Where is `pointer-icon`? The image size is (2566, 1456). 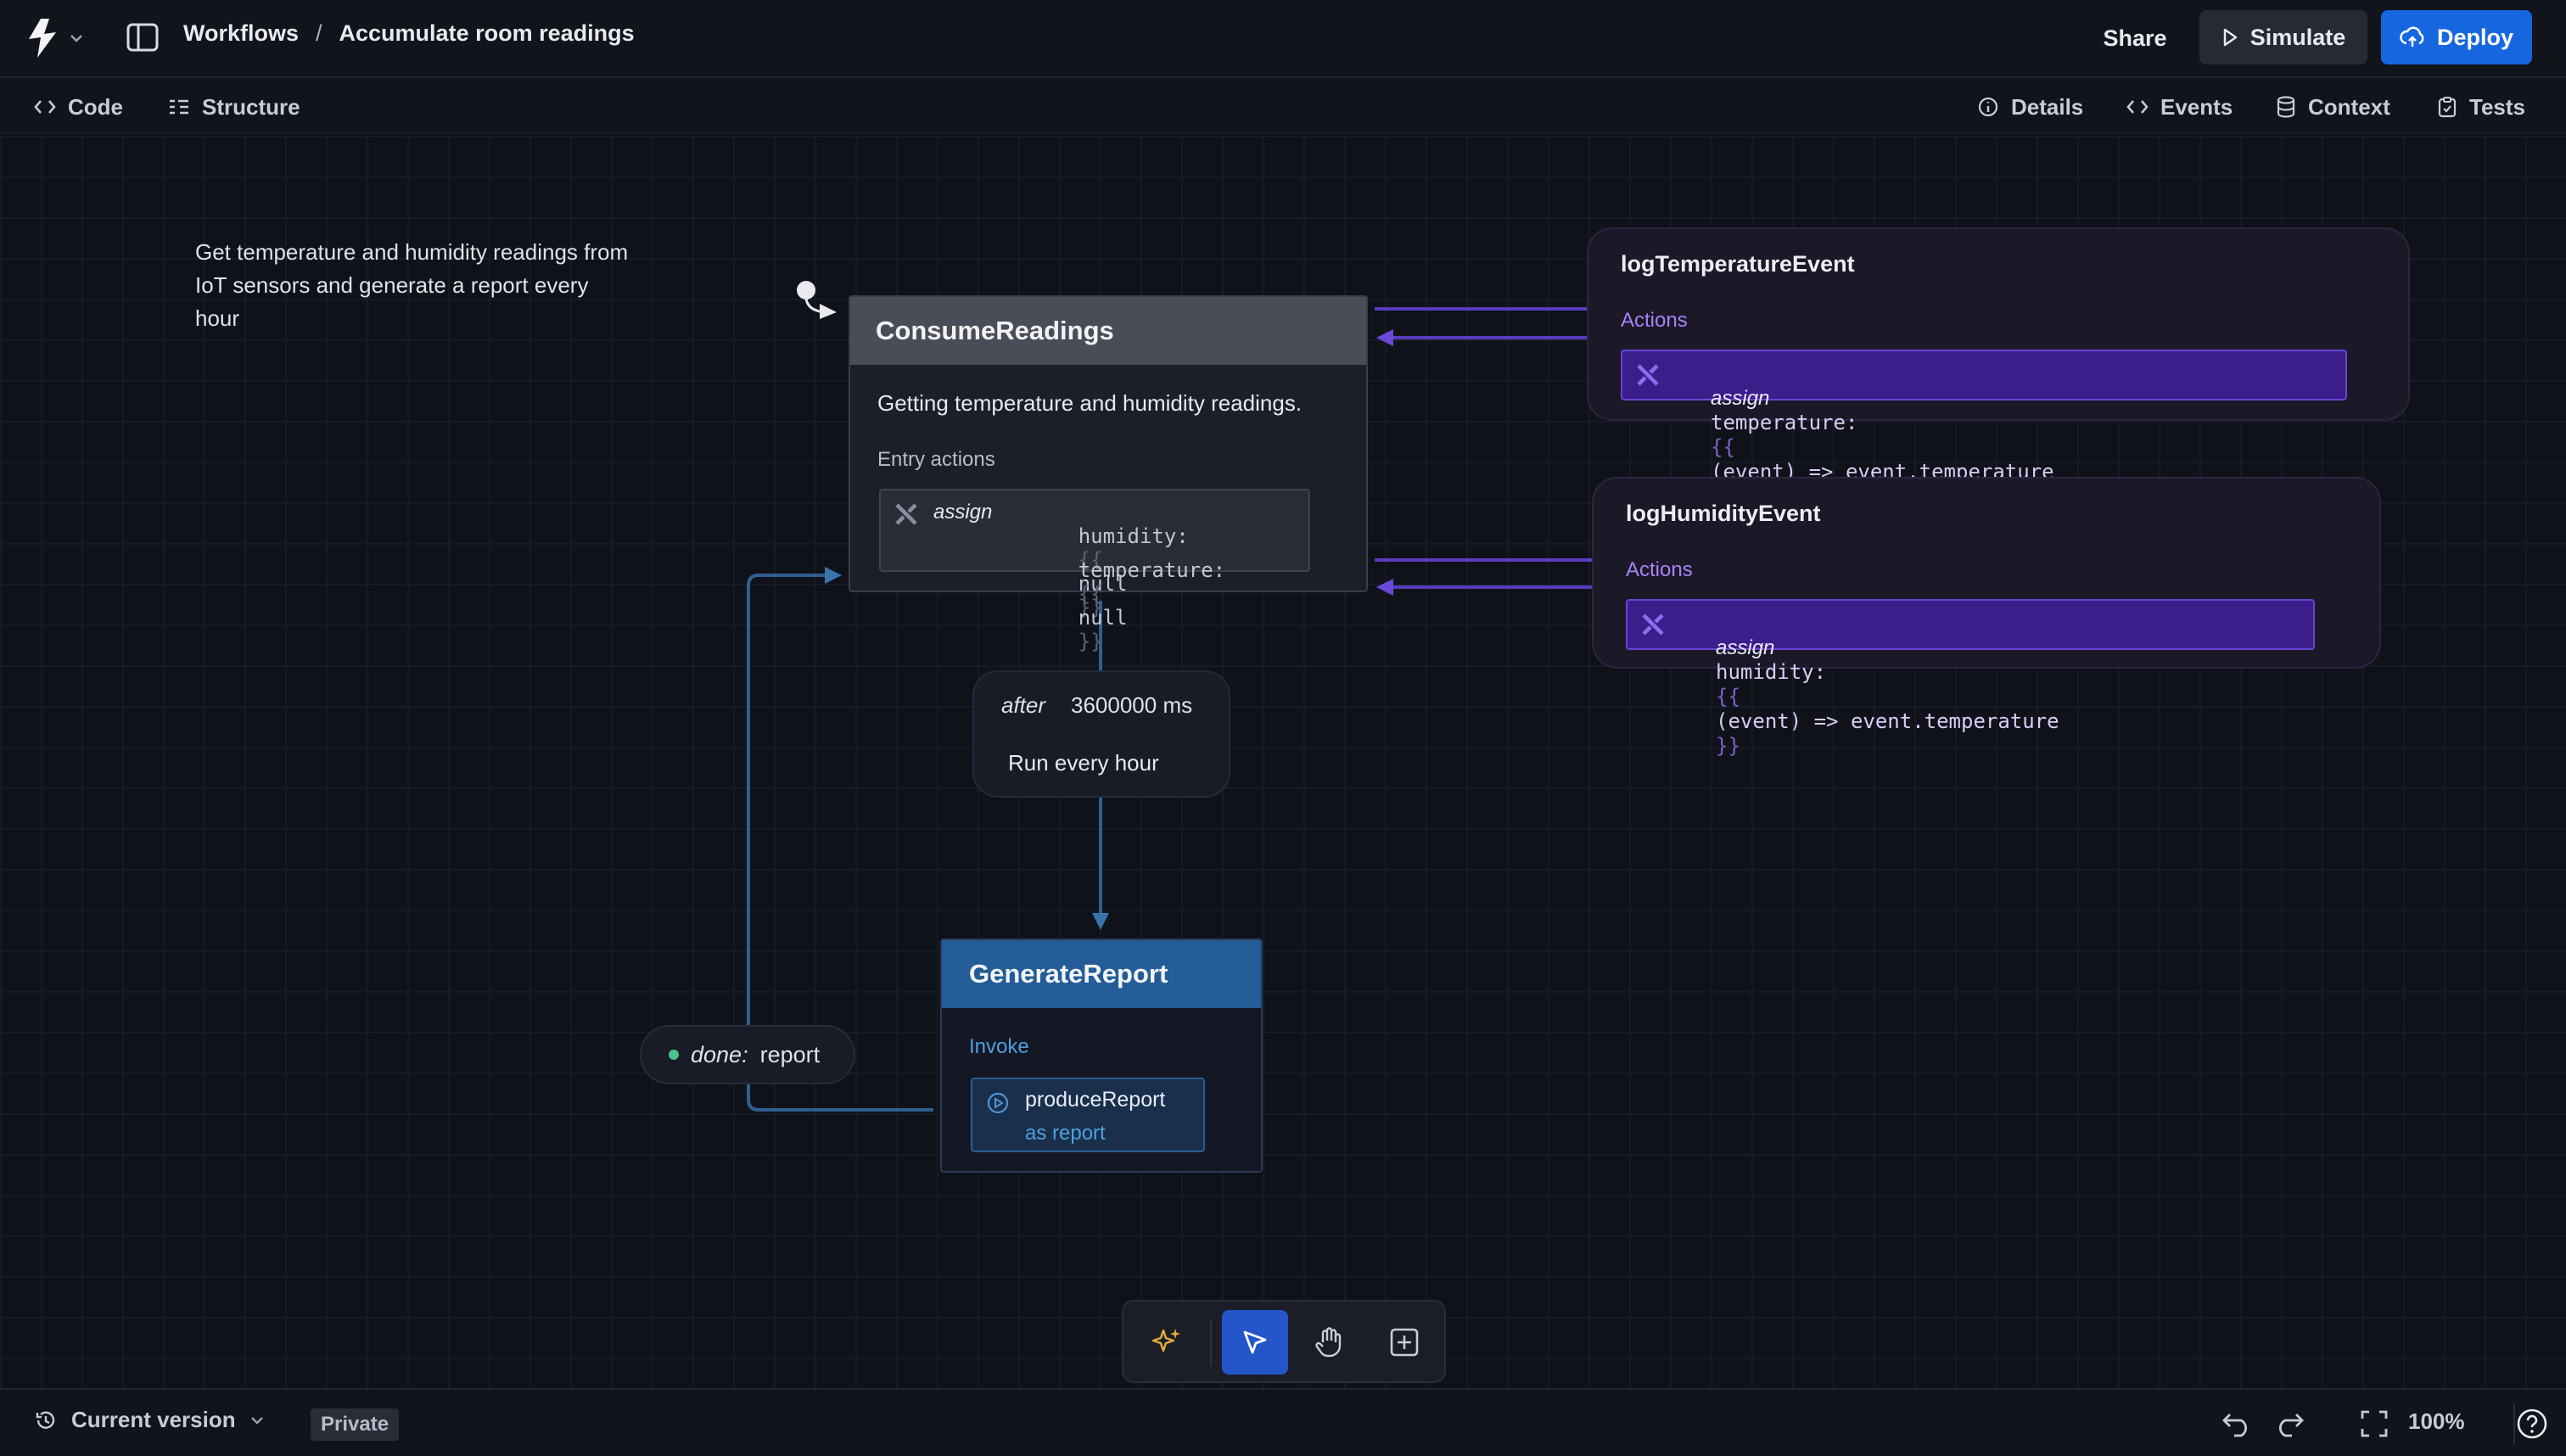
pointer-icon is located at coordinates (1255, 1342).